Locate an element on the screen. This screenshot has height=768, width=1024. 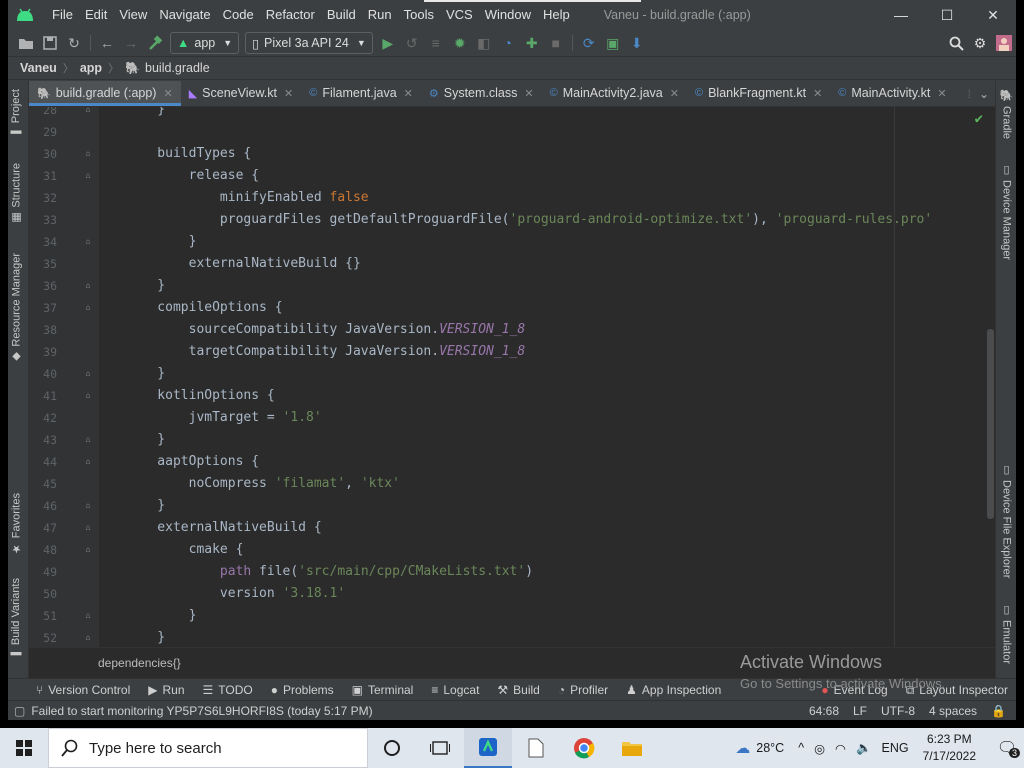
chevron-down-icon: ⌄ is located at coordinates (984, 94).